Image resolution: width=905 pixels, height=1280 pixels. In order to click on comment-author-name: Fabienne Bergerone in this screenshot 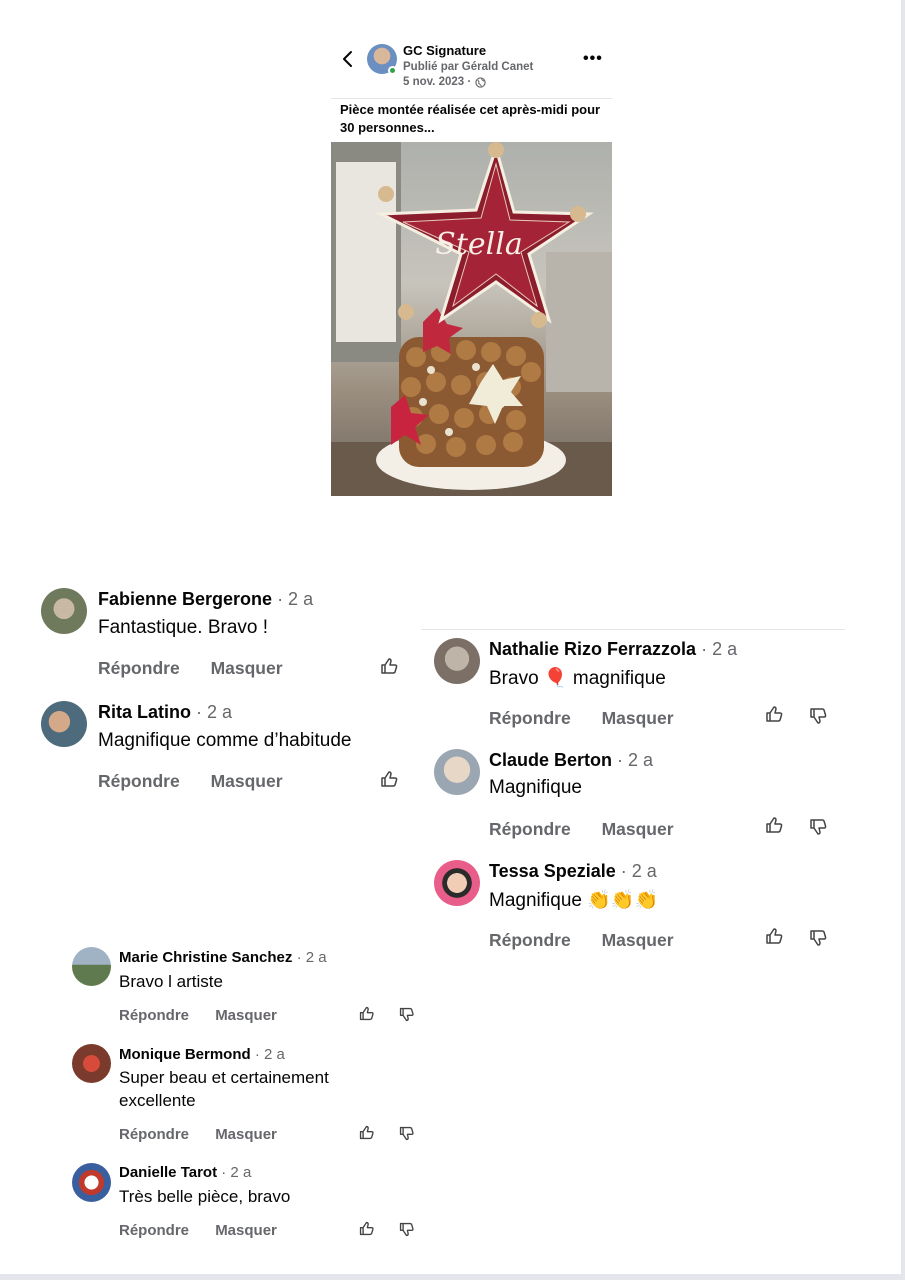, I will do `click(185, 599)`.